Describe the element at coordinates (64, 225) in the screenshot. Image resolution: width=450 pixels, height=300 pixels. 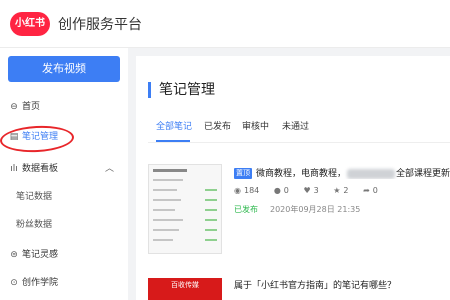
I see `sidebar-item-fan-data: 粉丝数据` at that location.